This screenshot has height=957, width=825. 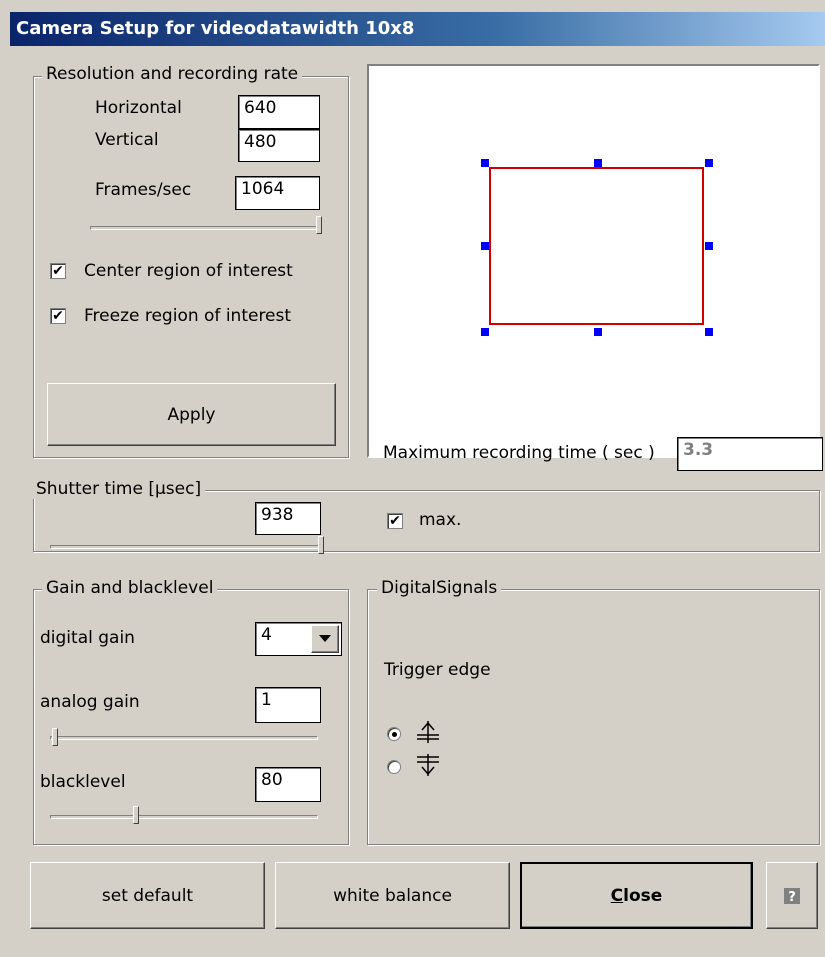 I want to click on roi-handle-top-right, so click(x=709, y=163).